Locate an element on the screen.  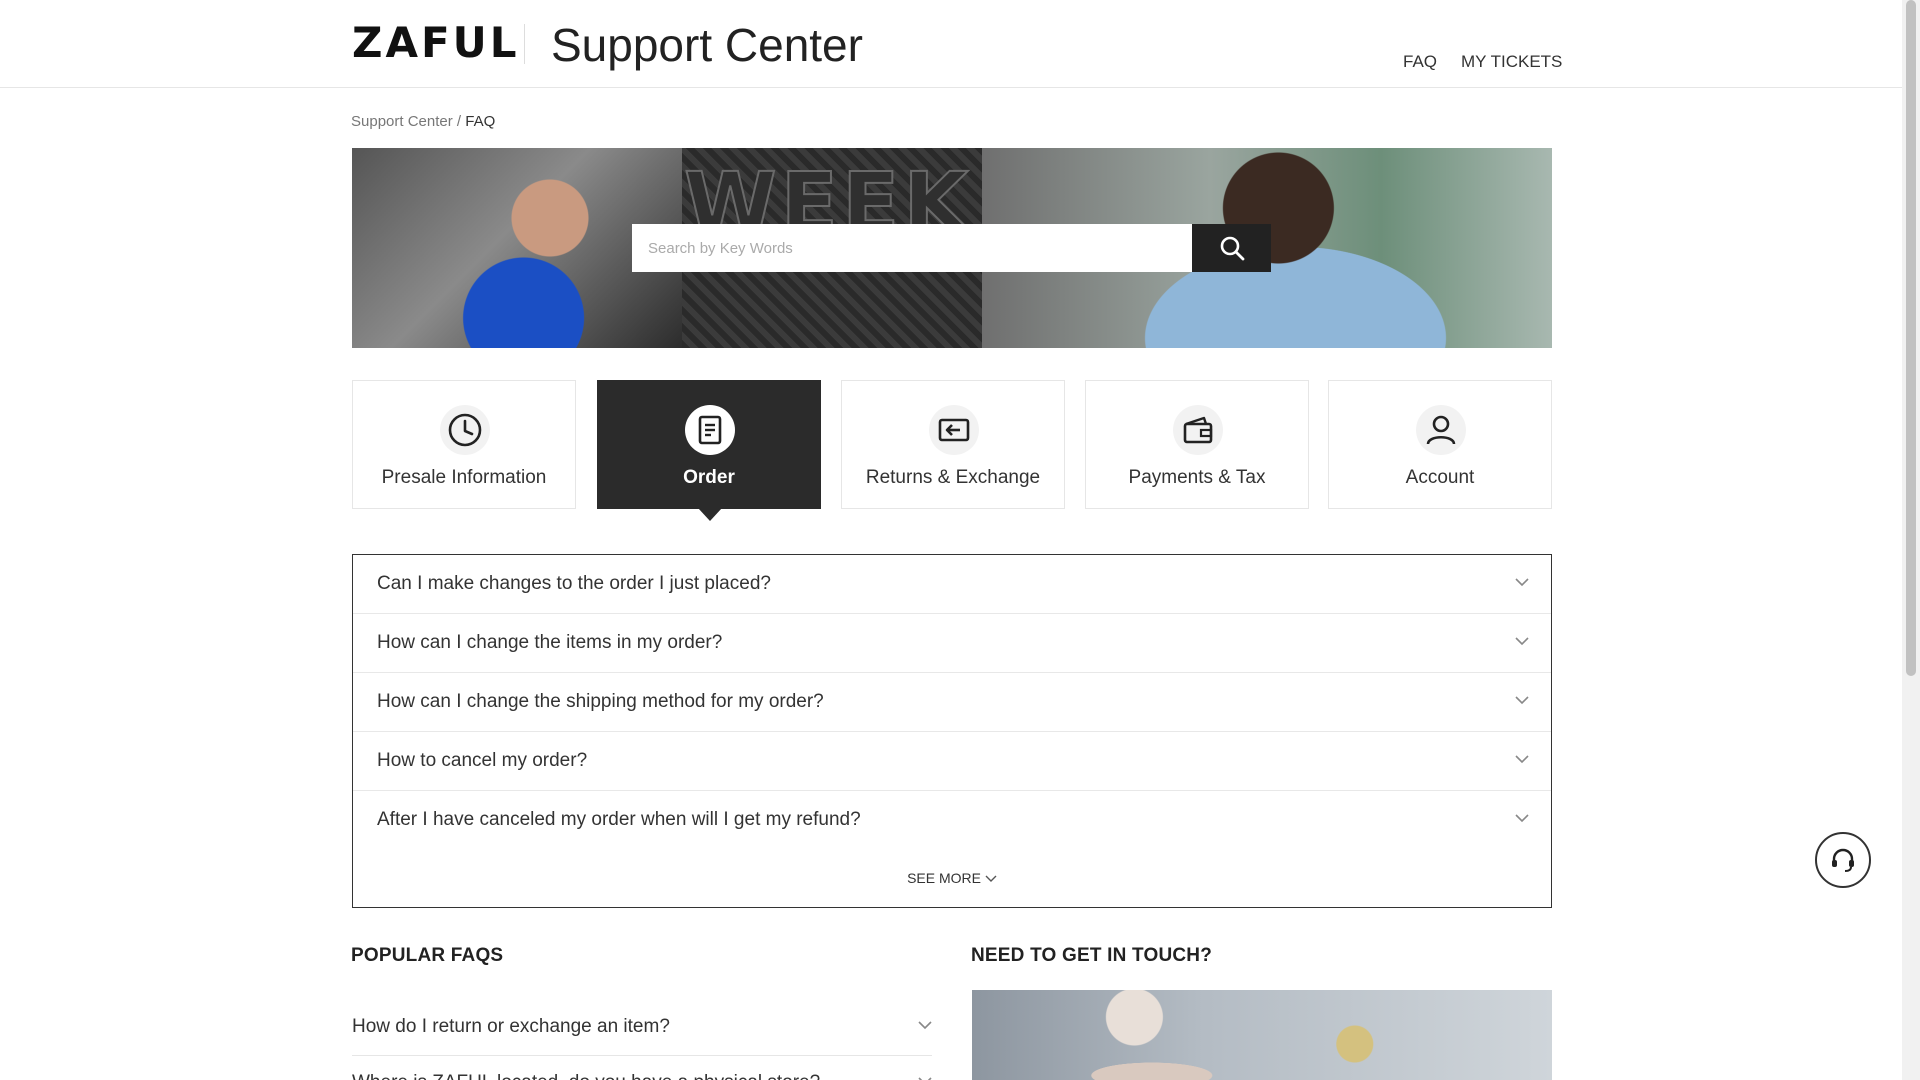
return-icon is located at coordinates (954, 430).